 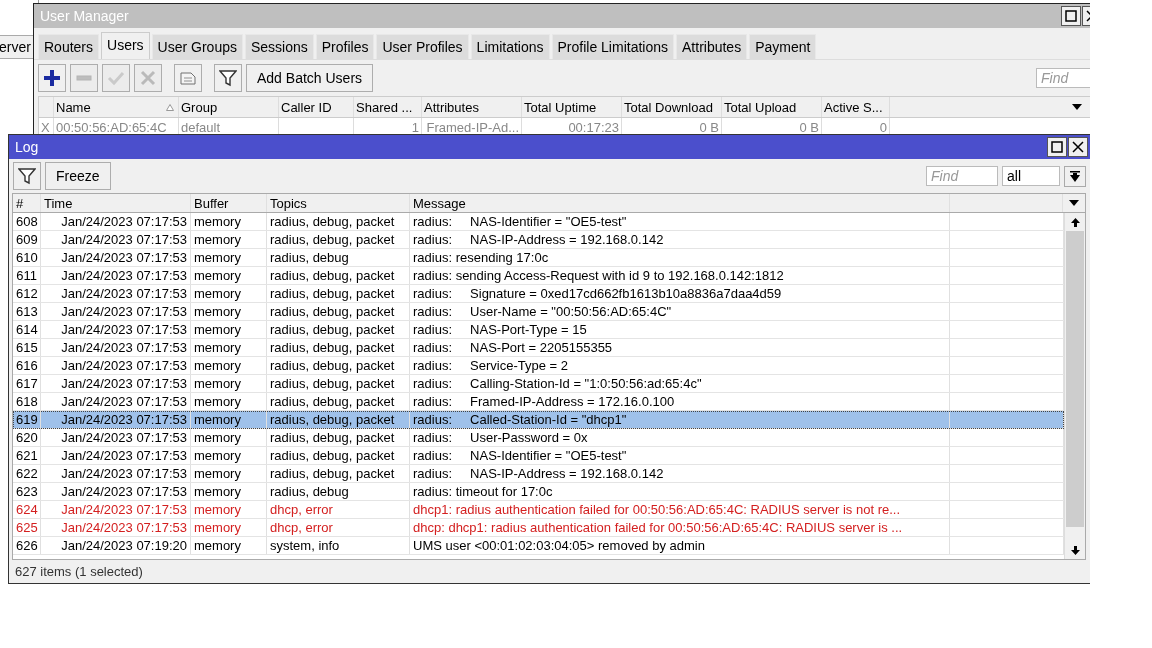 I want to click on log-row: 613 Jan/24/2023 07:17:53 memory radius, debug, packet radius: User-Name = "00:50:56:AD:65:4C", so click(x=538, y=312).